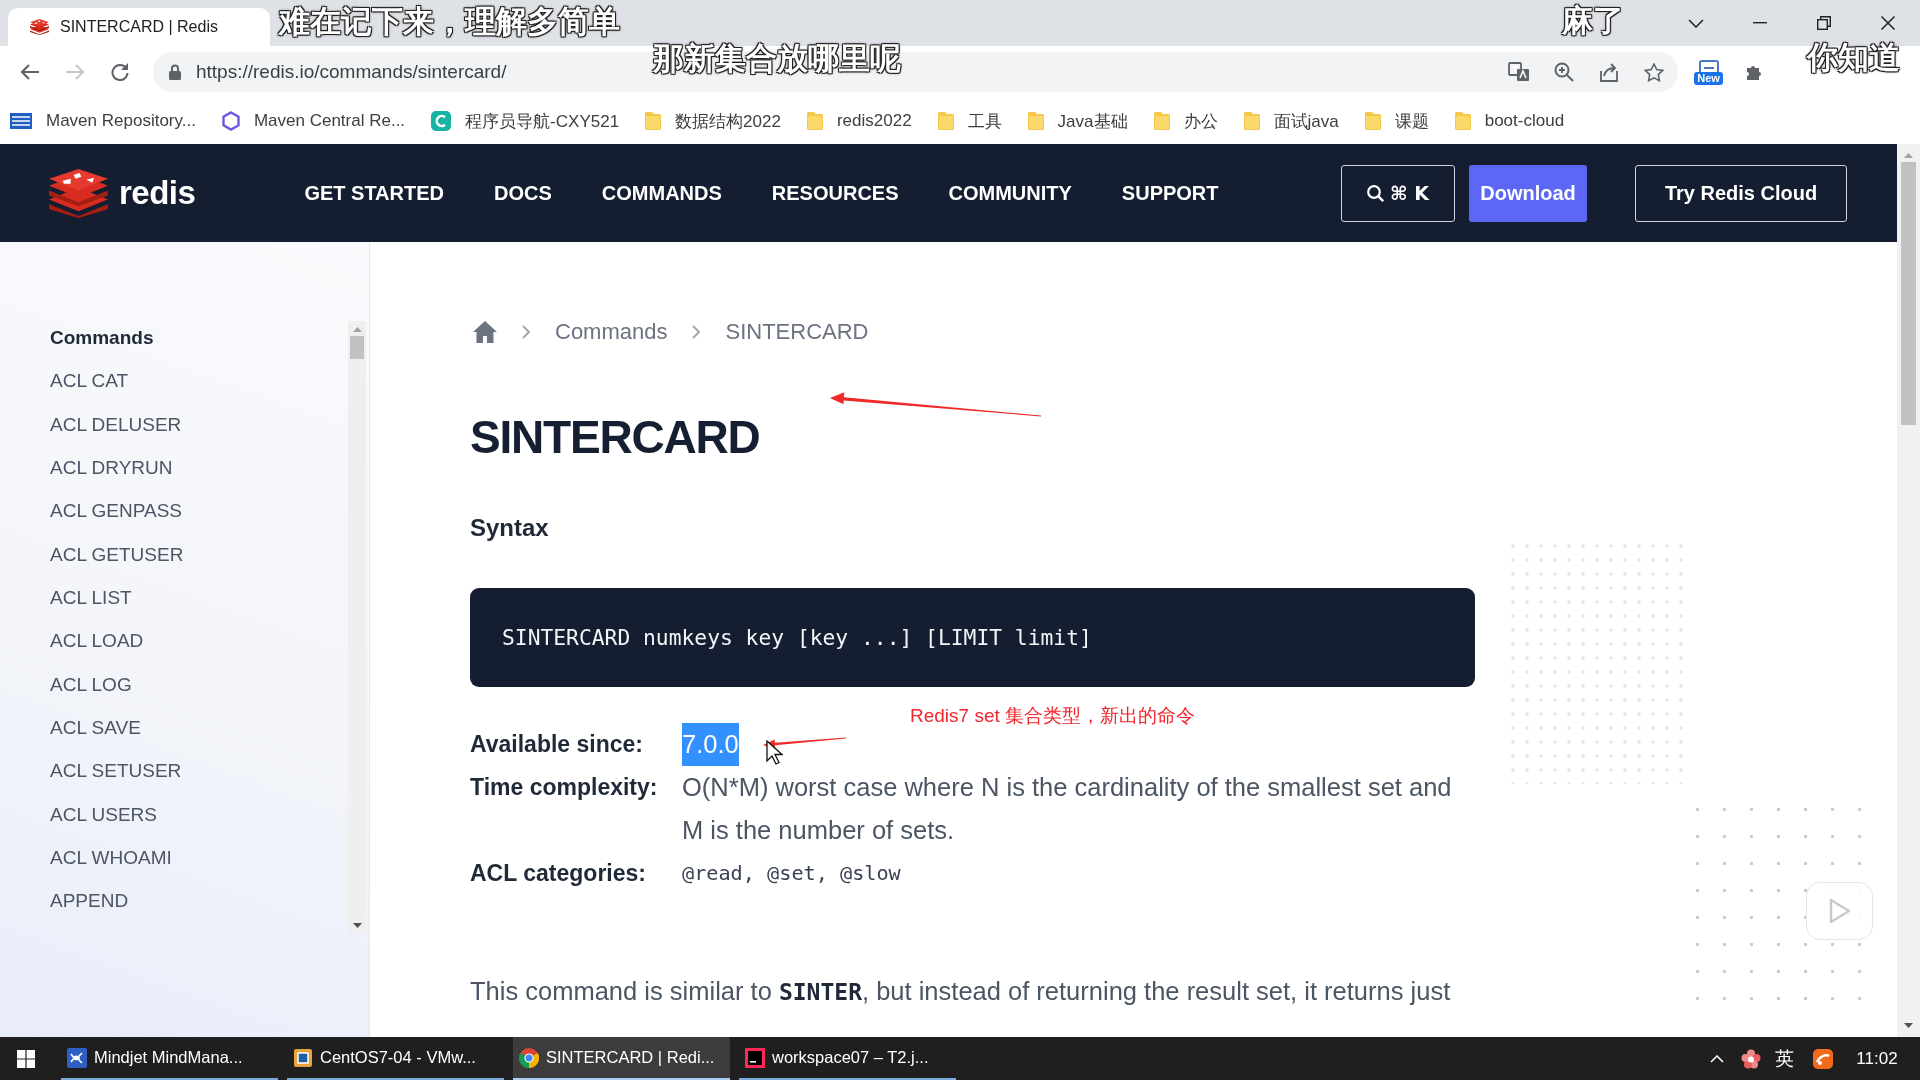 Image resolution: width=1920 pixels, height=1080 pixels. What do you see at coordinates (1751, 1058) in the screenshot?
I see `flower-icon` at bounding box center [1751, 1058].